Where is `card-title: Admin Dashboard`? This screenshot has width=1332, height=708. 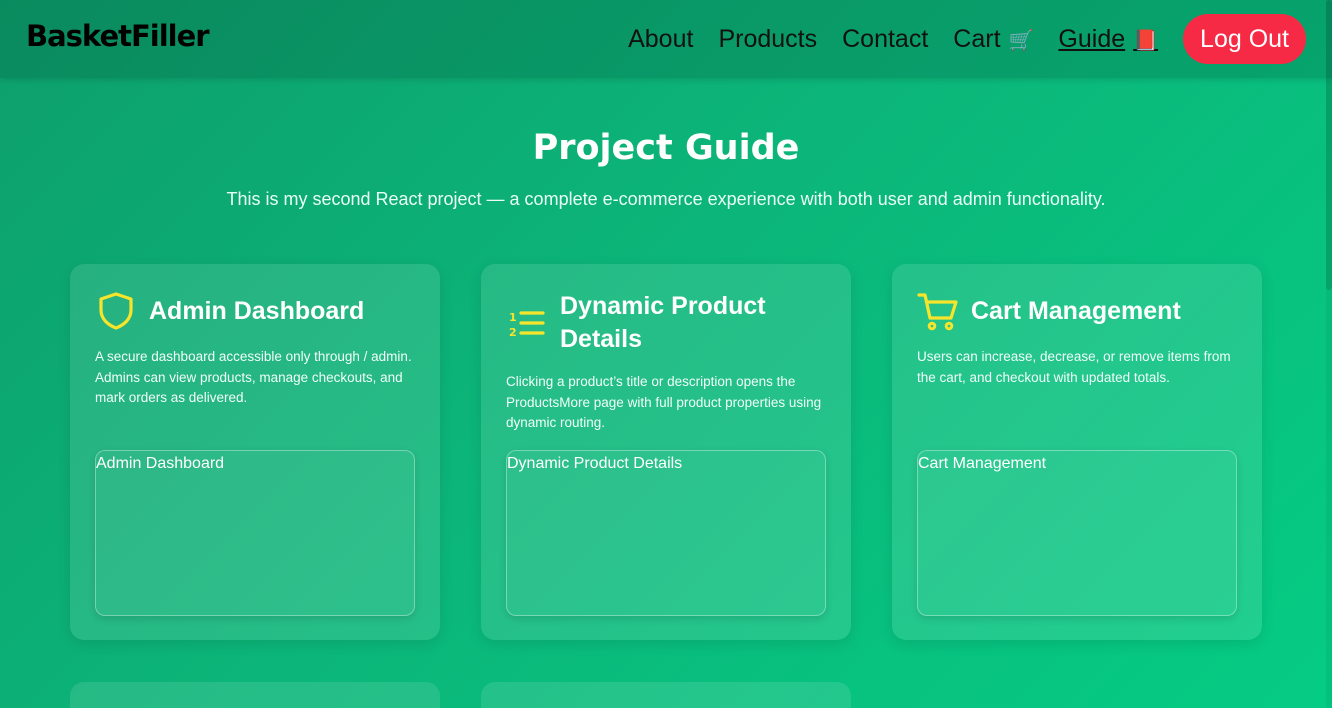 card-title: Admin Dashboard is located at coordinates (257, 310).